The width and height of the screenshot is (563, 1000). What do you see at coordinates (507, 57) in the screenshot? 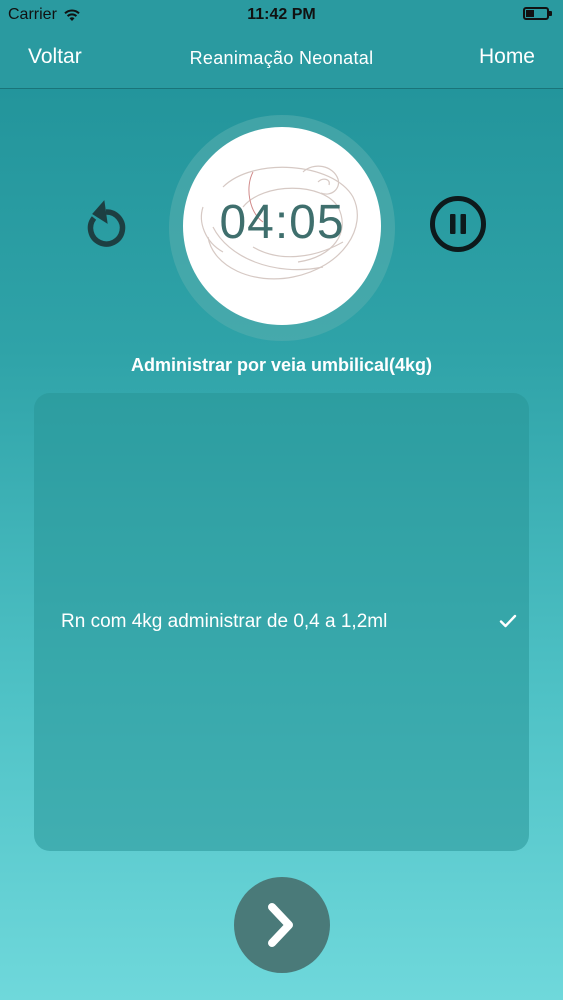
I see `home-button: Home` at bounding box center [507, 57].